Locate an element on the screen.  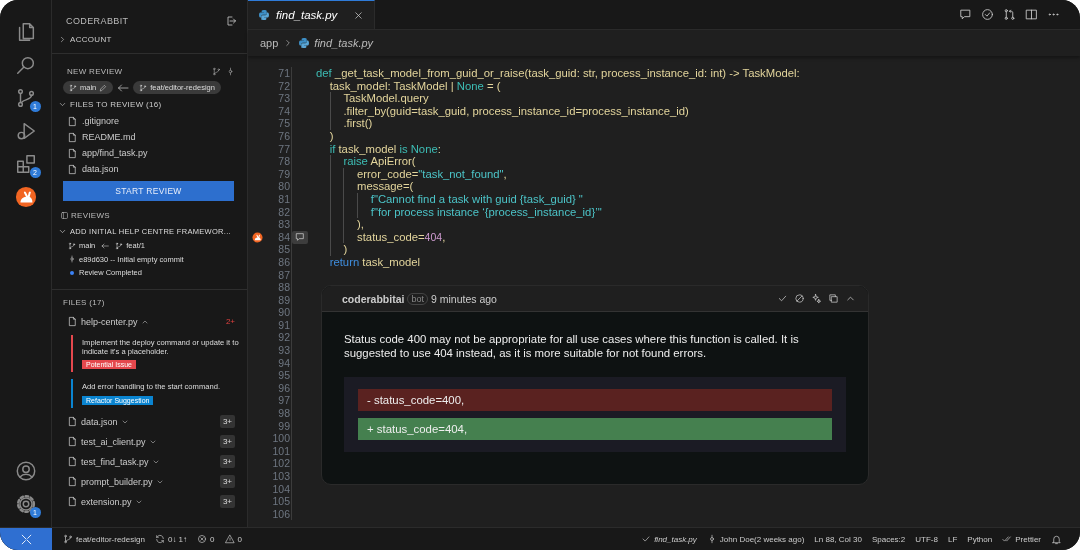
copy-icon is located at coordinates (833, 298).